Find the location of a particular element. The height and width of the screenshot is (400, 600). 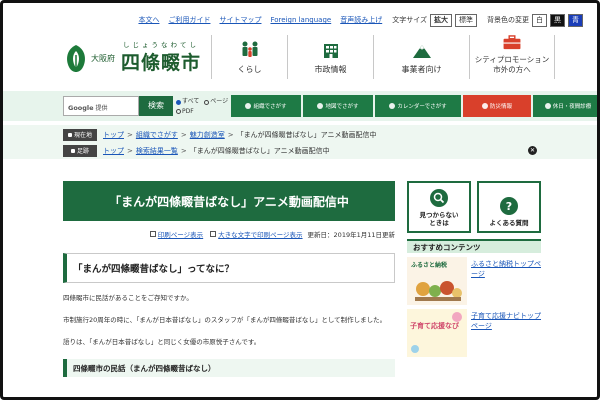

question-icon: ? is located at coordinates (509, 206).